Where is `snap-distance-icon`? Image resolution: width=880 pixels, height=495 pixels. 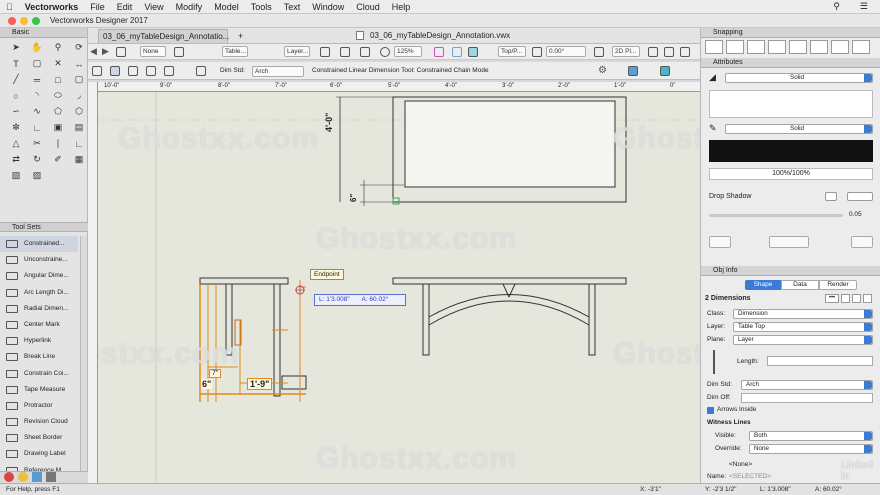
snap-distance-icon is located at coordinates (798, 47).